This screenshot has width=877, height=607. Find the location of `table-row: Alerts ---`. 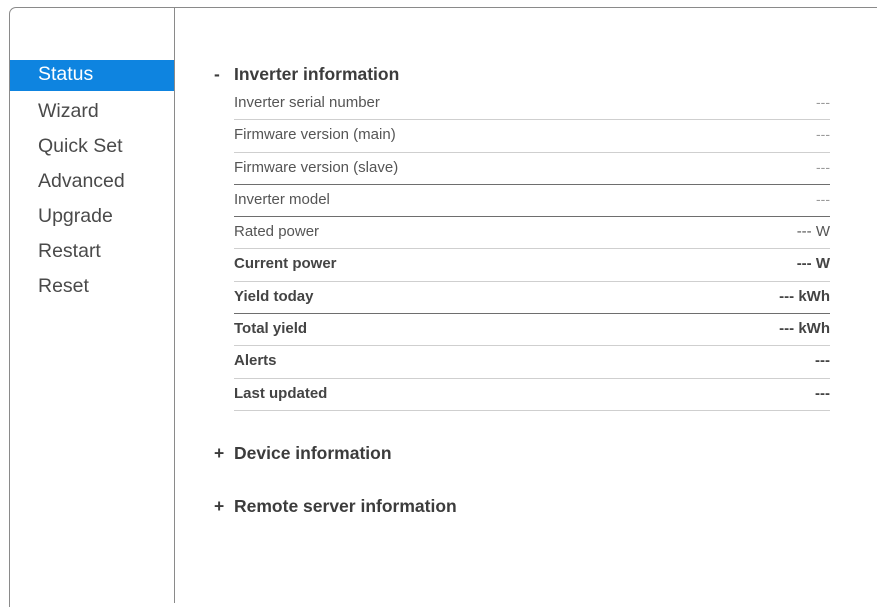

table-row: Alerts --- is located at coordinates (532, 362).